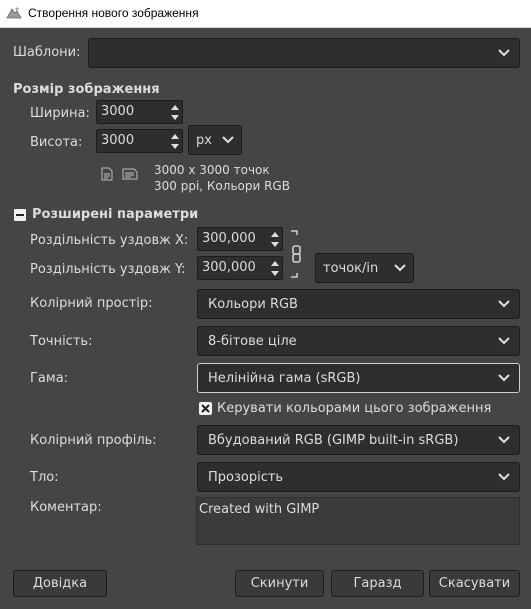  I want to click on yres-label: Роздільність уздовж Y:, so click(108, 269).